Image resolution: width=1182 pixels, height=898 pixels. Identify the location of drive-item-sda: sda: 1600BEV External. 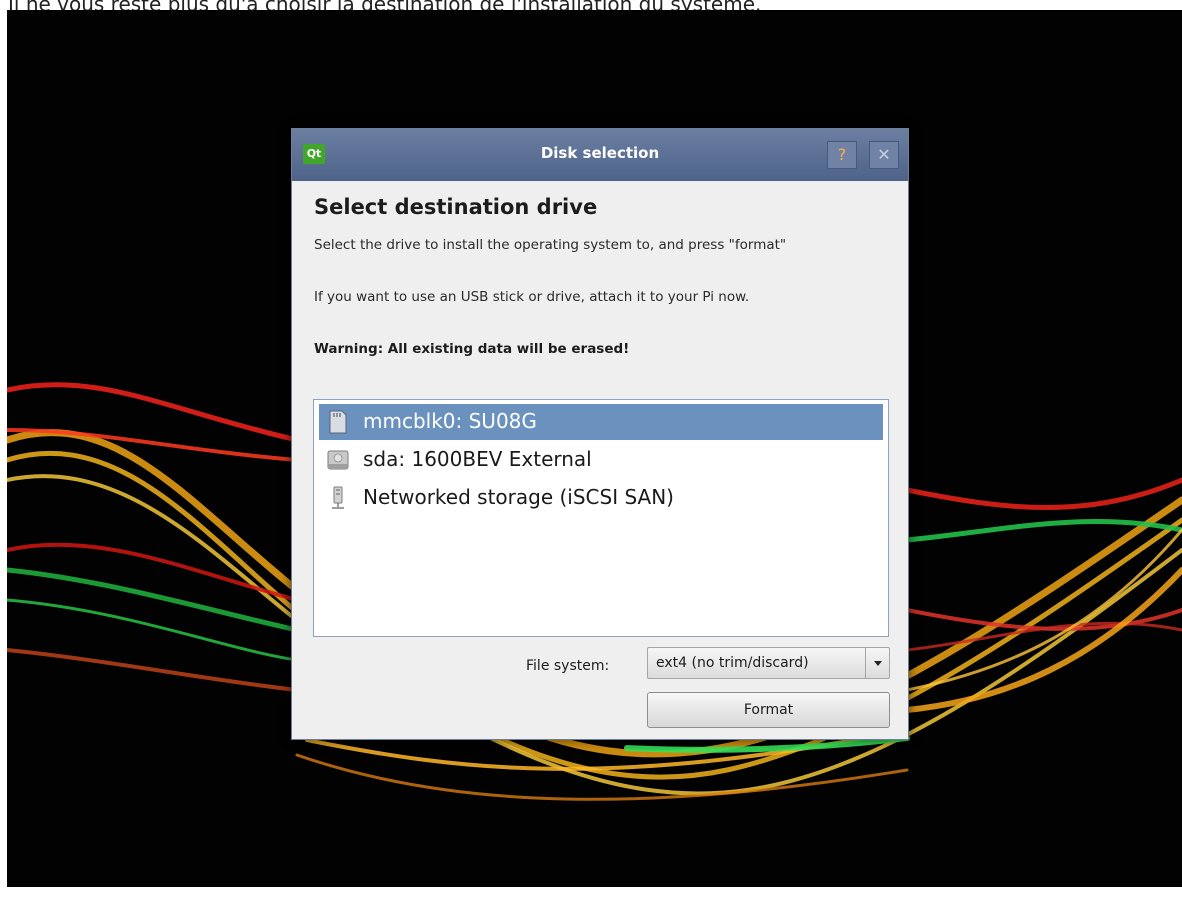
(601, 460).